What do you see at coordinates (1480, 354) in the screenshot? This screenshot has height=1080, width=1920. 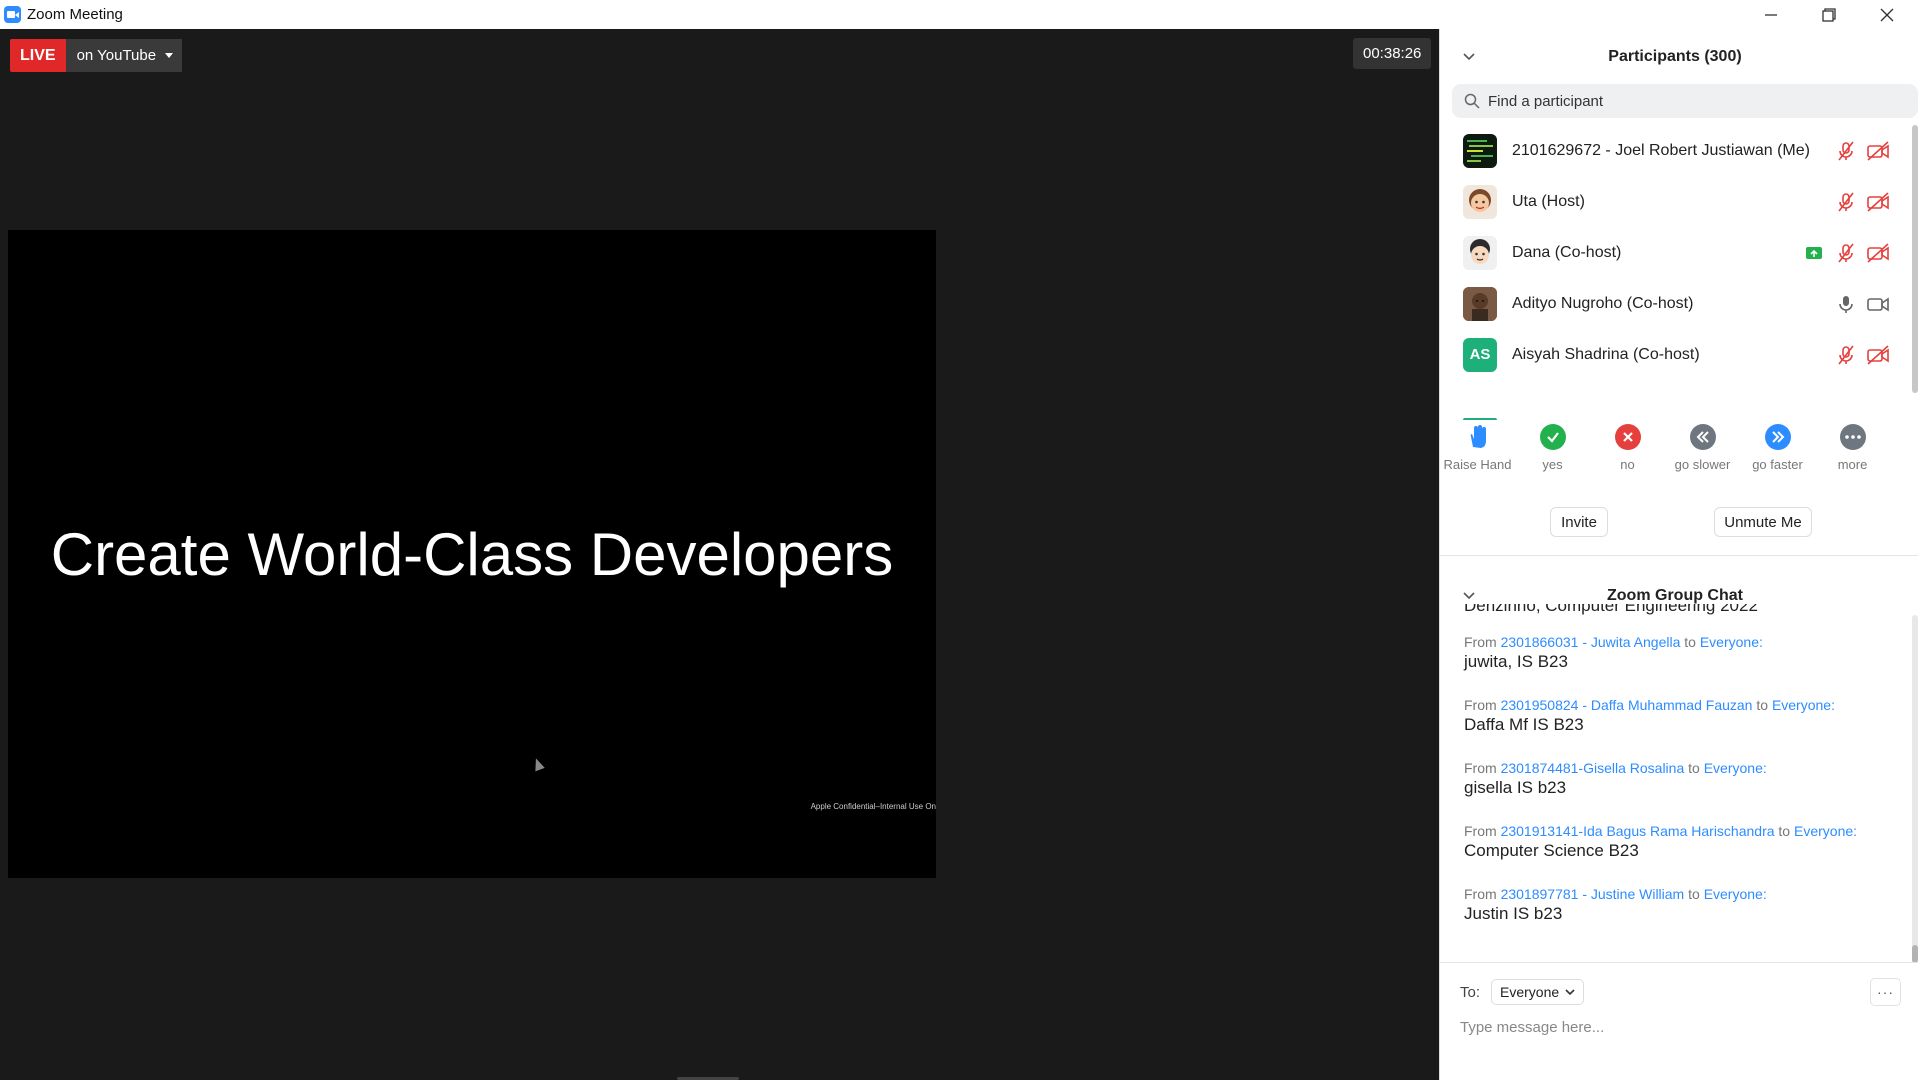 I see `avatar-initials: AS` at bounding box center [1480, 354].